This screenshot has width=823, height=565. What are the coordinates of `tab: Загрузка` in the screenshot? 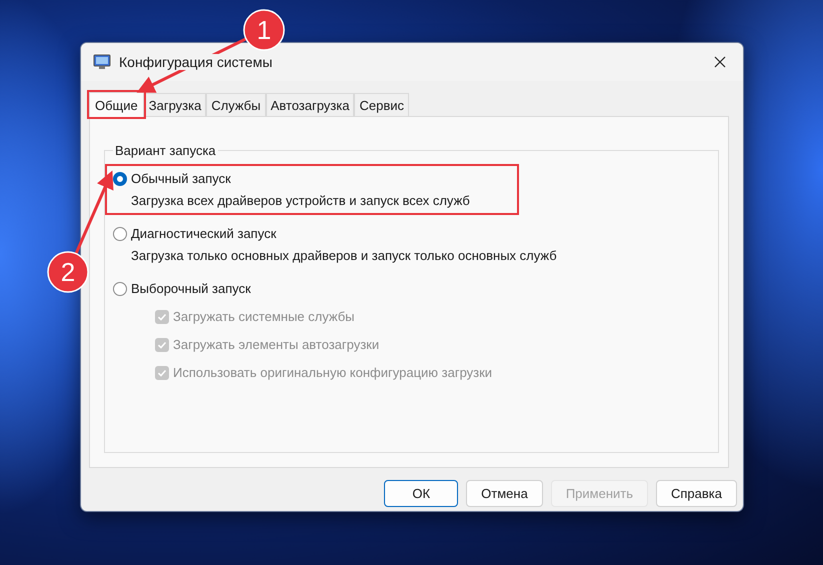 It's located at (175, 104).